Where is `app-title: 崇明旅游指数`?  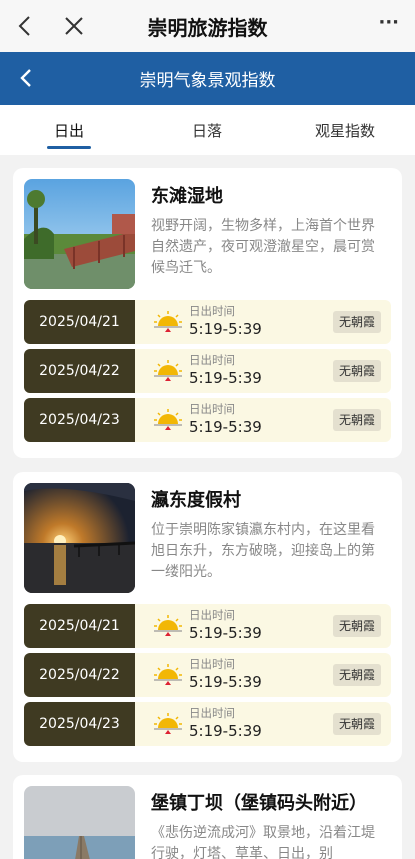 app-title: 崇明旅游指数 is located at coordinates (207, 28).